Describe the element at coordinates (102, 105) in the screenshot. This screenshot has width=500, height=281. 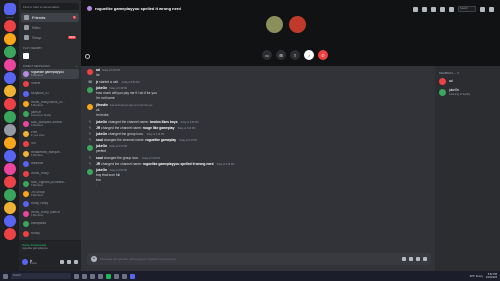
I see `author: jlfrostie` at that location.